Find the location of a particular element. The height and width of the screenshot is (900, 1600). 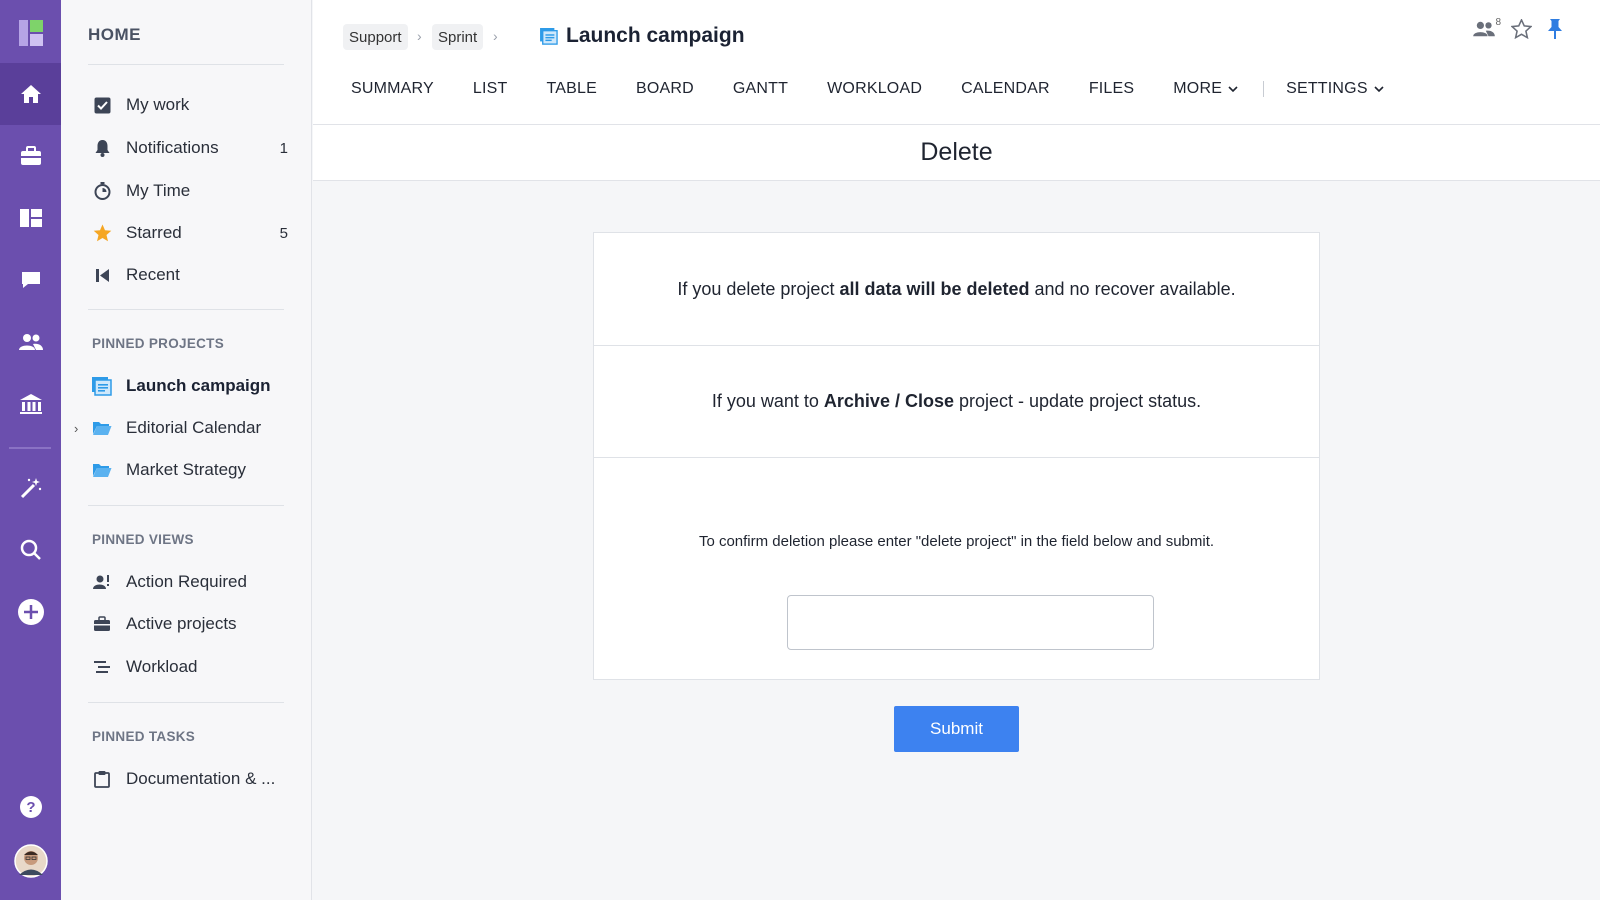

sidebar-item-notifications: Notifications 1 is located at coordinates (188, 148).